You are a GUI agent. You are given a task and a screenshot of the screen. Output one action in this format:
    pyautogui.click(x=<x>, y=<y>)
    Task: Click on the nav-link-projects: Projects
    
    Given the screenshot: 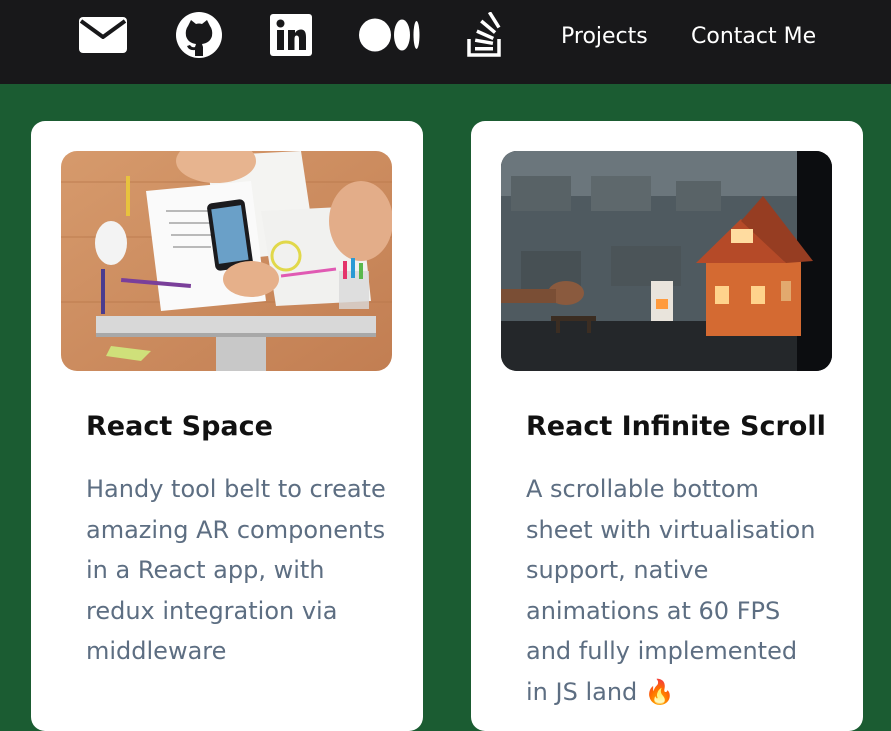 What is the action you would take?
    pyautogui.click(x=604, y=37)
    